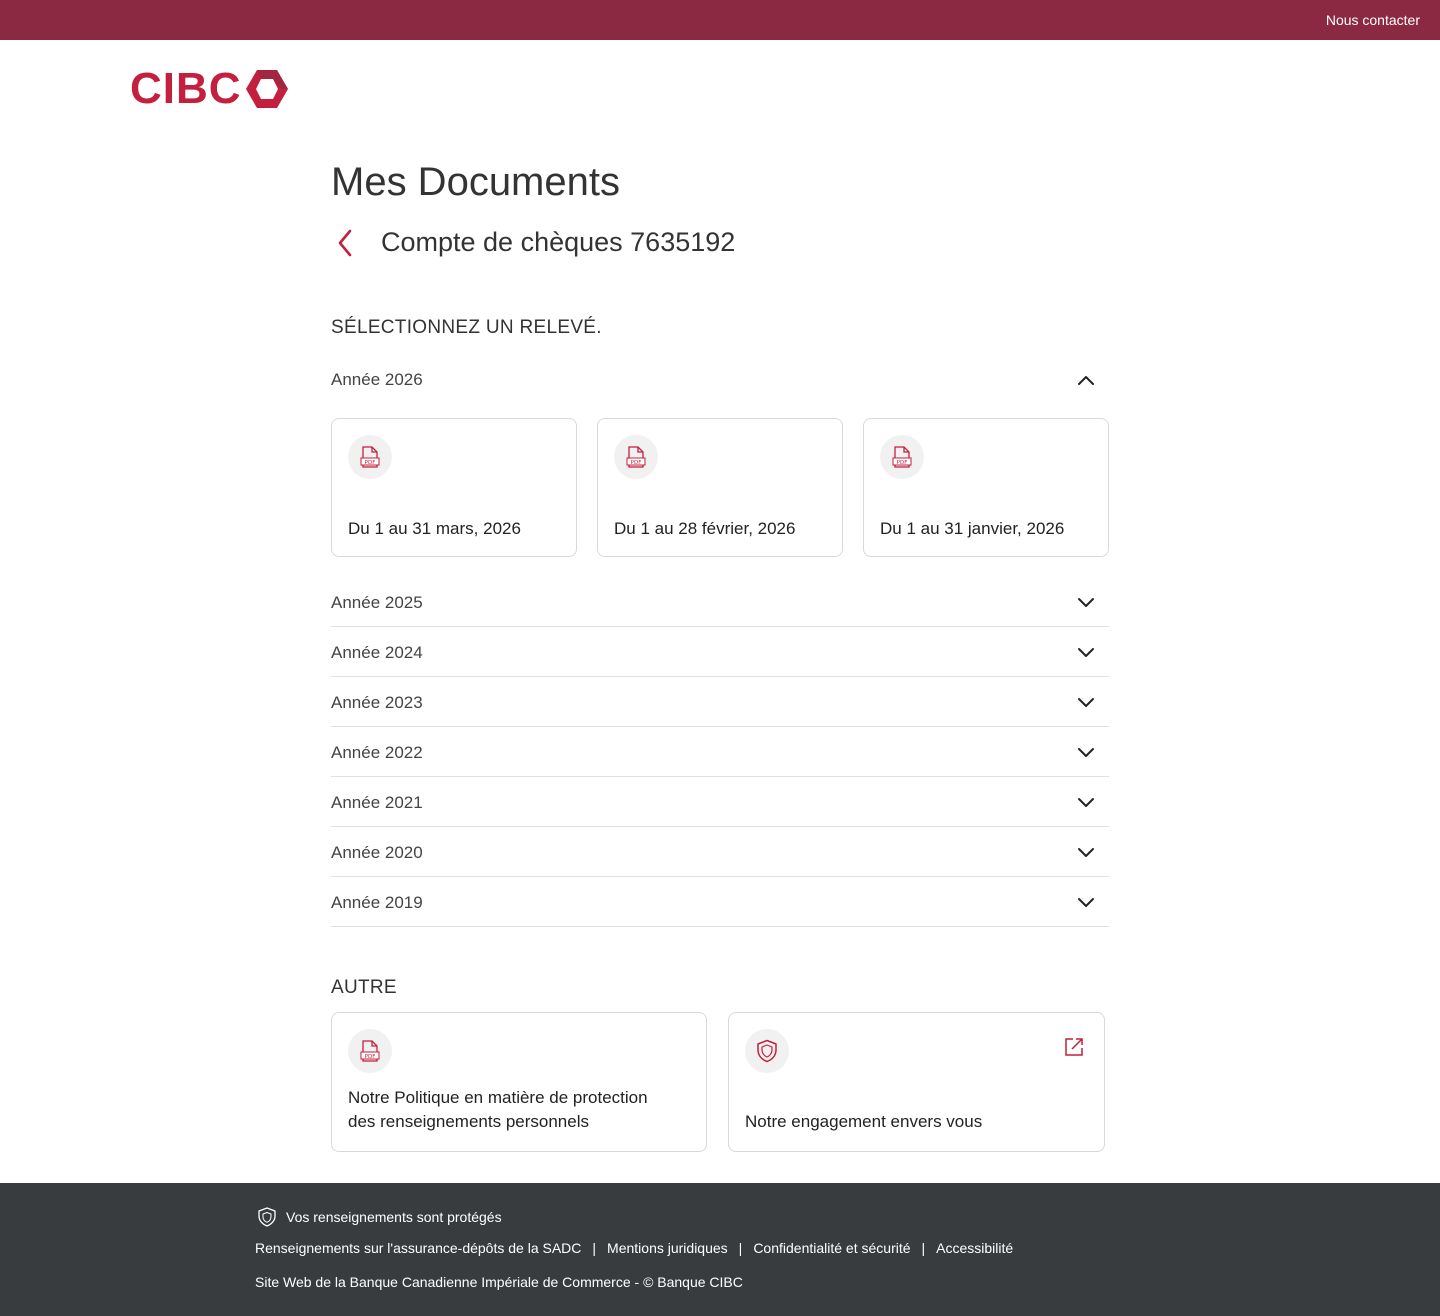 This screenshot has width=1440, height=1316. Describe the element at coordinates (454, 487) in the screenshot. I see `statement-card: PDF Du 1 au 31 mars, 2026` at that location.